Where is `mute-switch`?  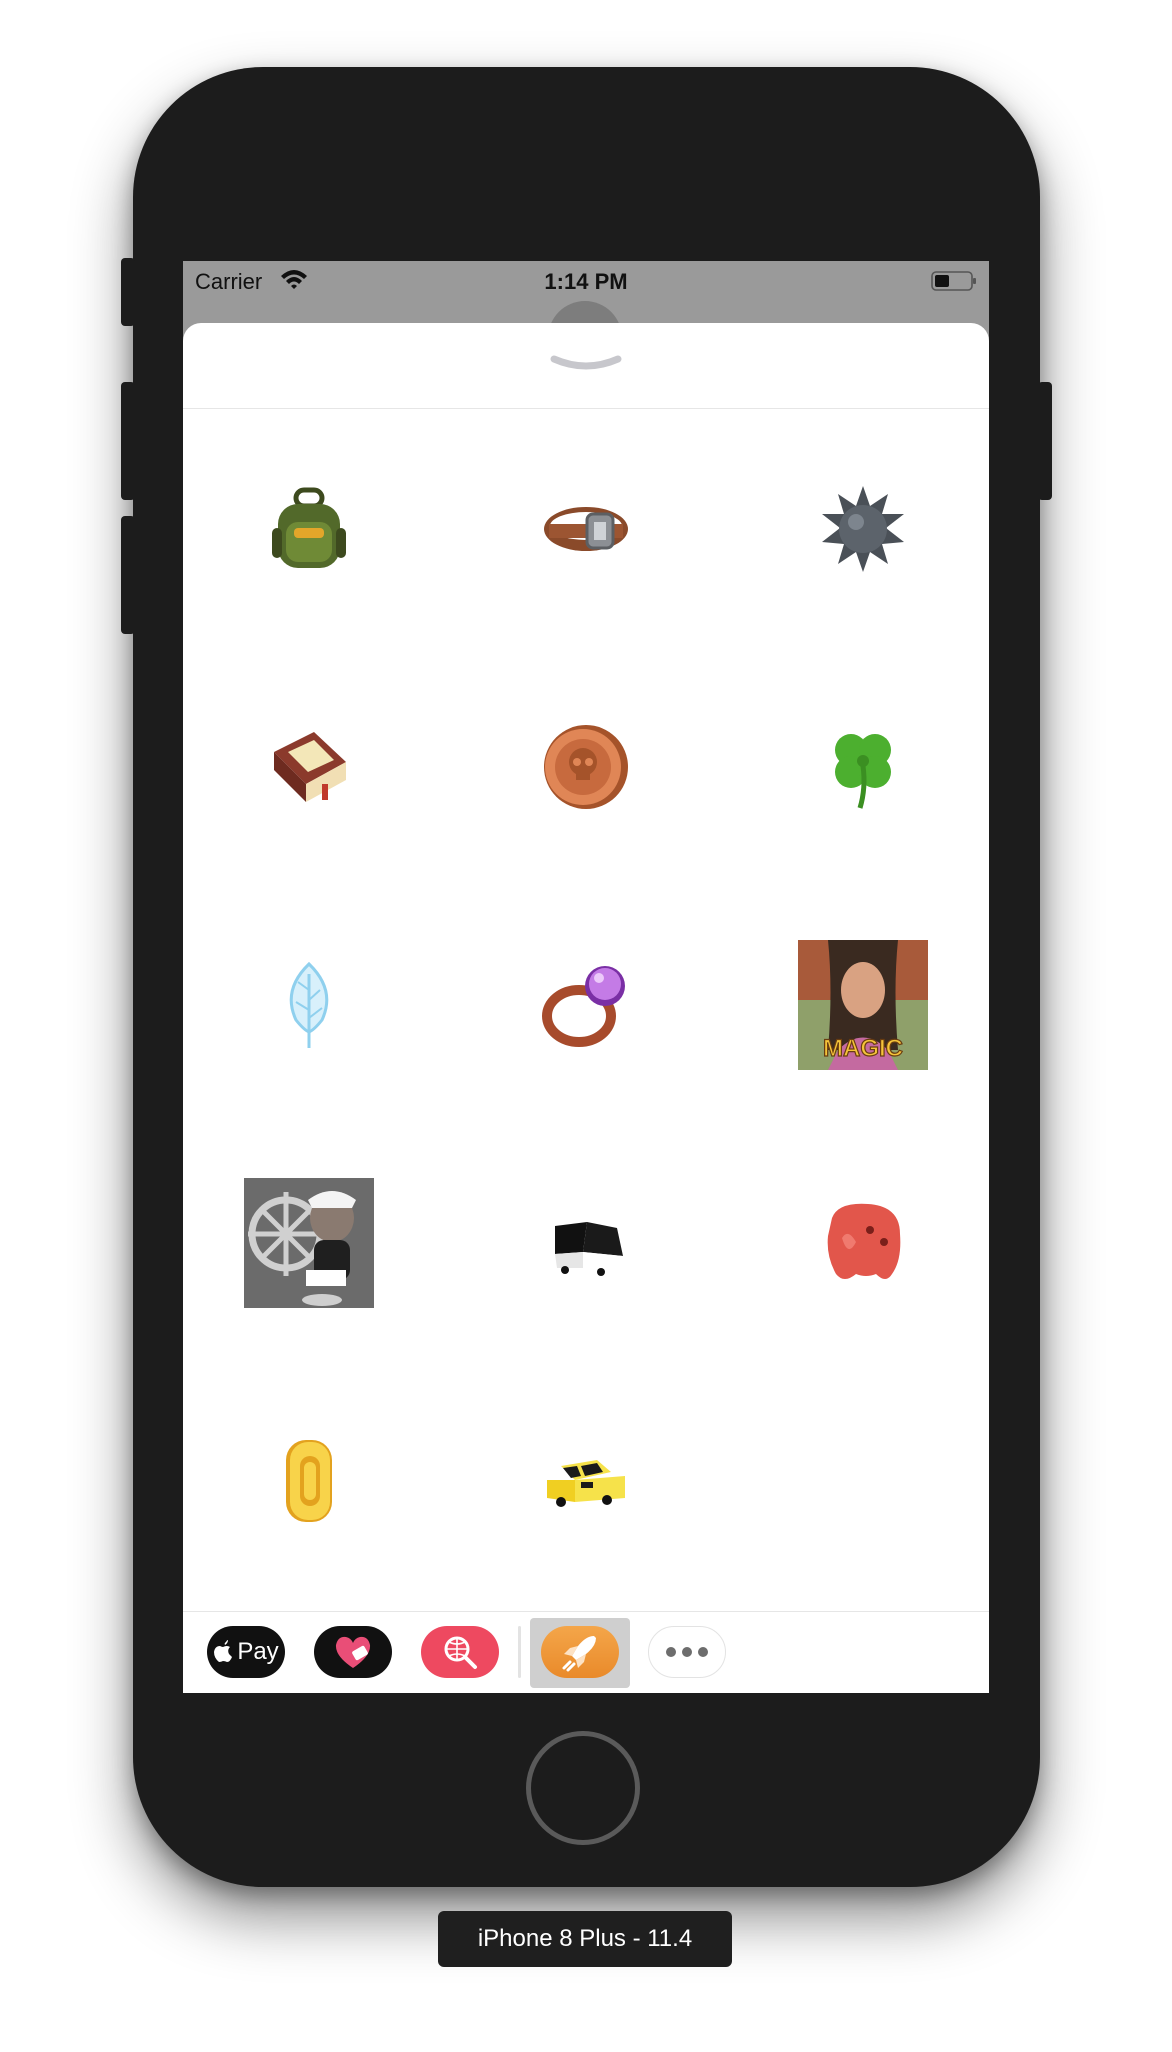
mute-switch is located at coordinates (128, 292).